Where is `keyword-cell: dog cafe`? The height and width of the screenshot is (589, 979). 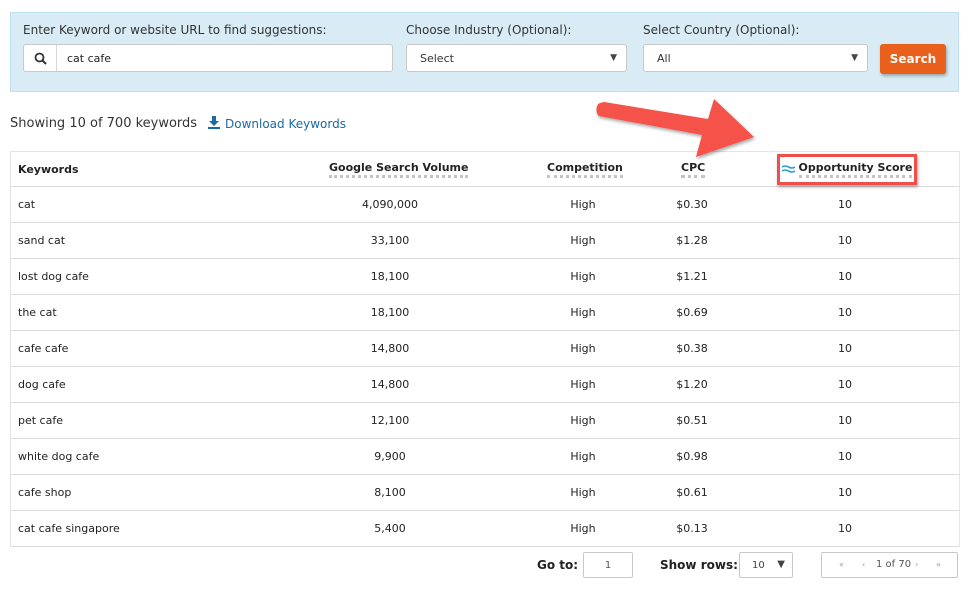
keyword-cell: dog cafe is located at coordinates (42, 384).